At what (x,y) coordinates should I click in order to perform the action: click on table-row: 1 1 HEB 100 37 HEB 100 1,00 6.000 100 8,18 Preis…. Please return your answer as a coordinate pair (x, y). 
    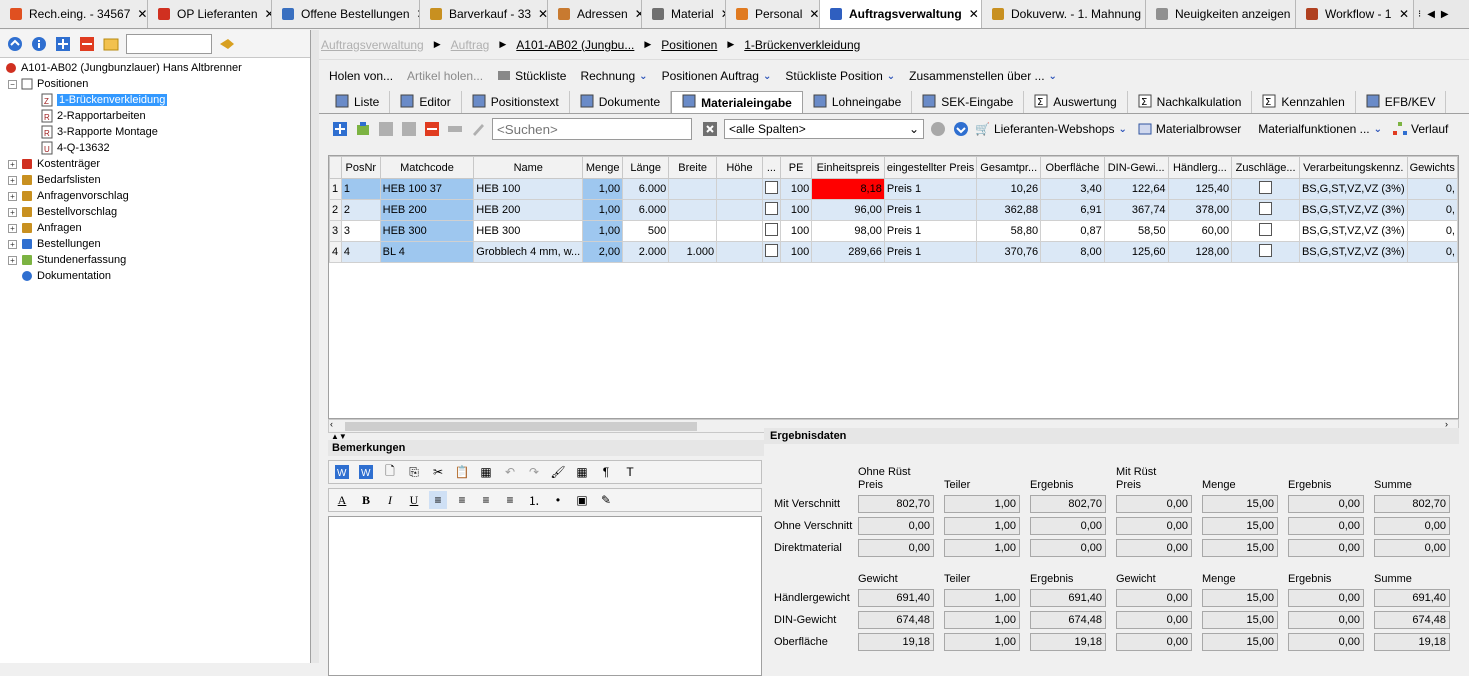
    Looking at the image, I should click on (893, 189).